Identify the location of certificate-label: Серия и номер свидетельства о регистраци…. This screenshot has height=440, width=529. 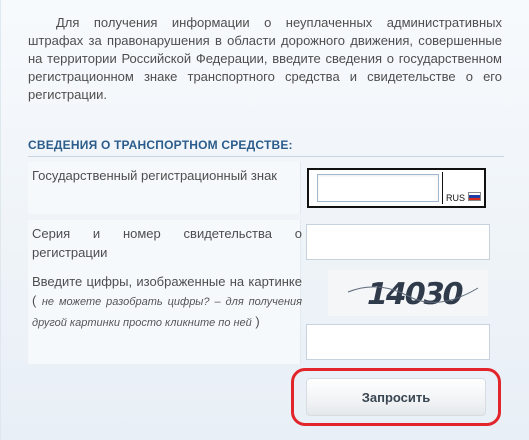
(167, 243).